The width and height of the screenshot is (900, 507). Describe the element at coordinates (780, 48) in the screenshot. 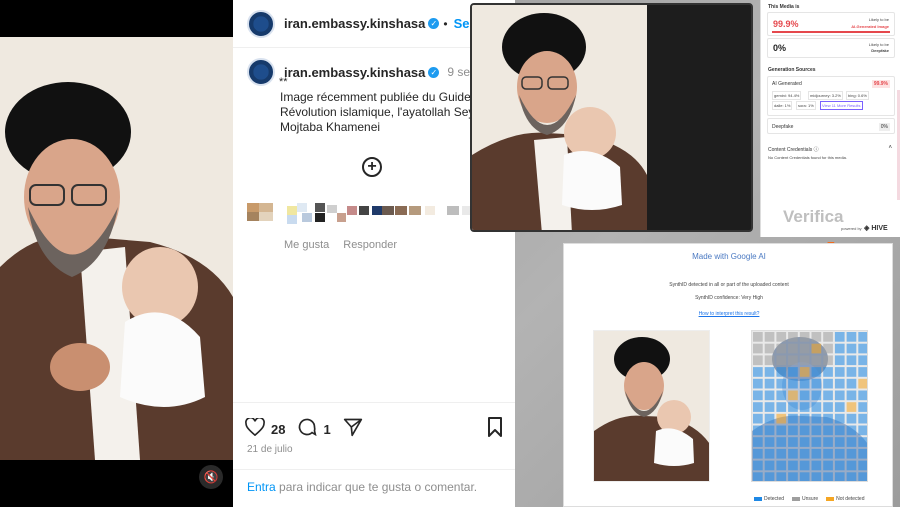

I see `deepfake-percent: 0%` at that location.